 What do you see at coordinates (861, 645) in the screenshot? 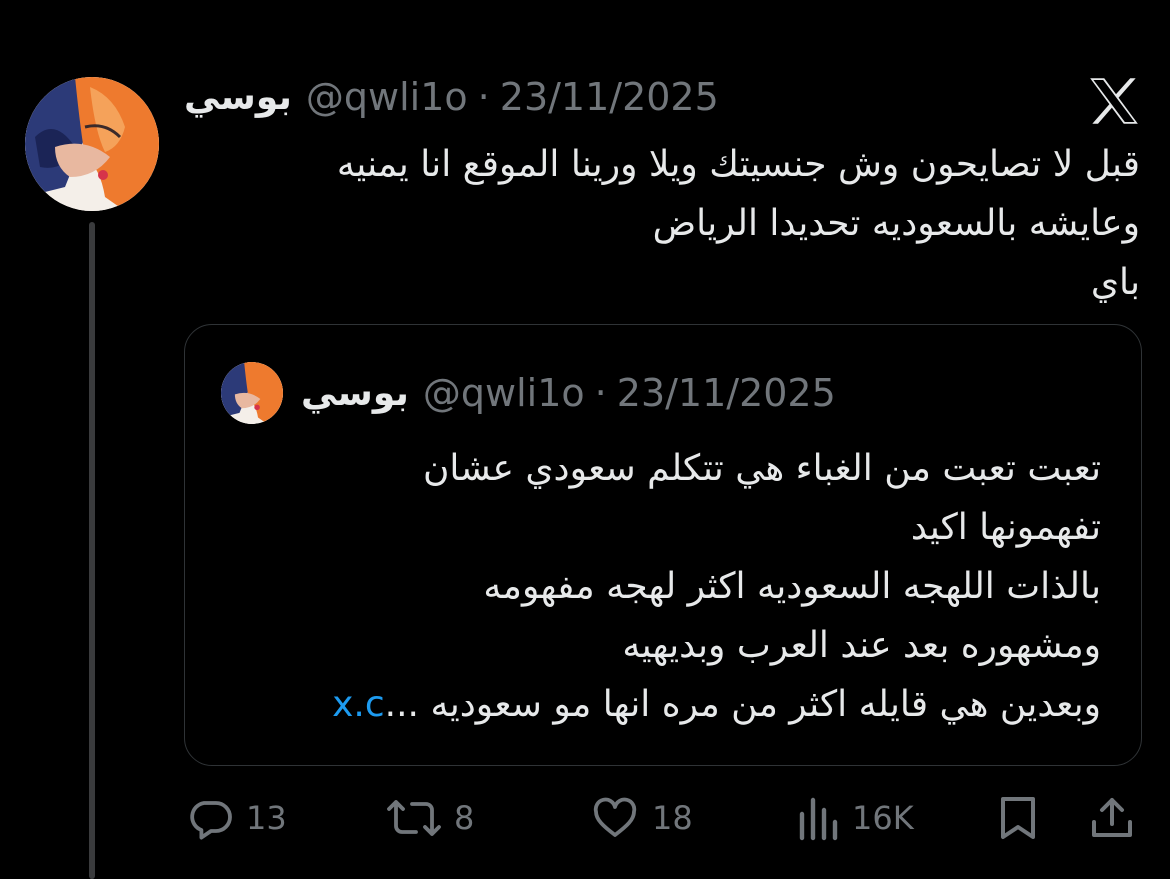
I see `quoted-text-line: ومشهوره بعد عند العرب وبديهيه` at bounding box center [861, 645].